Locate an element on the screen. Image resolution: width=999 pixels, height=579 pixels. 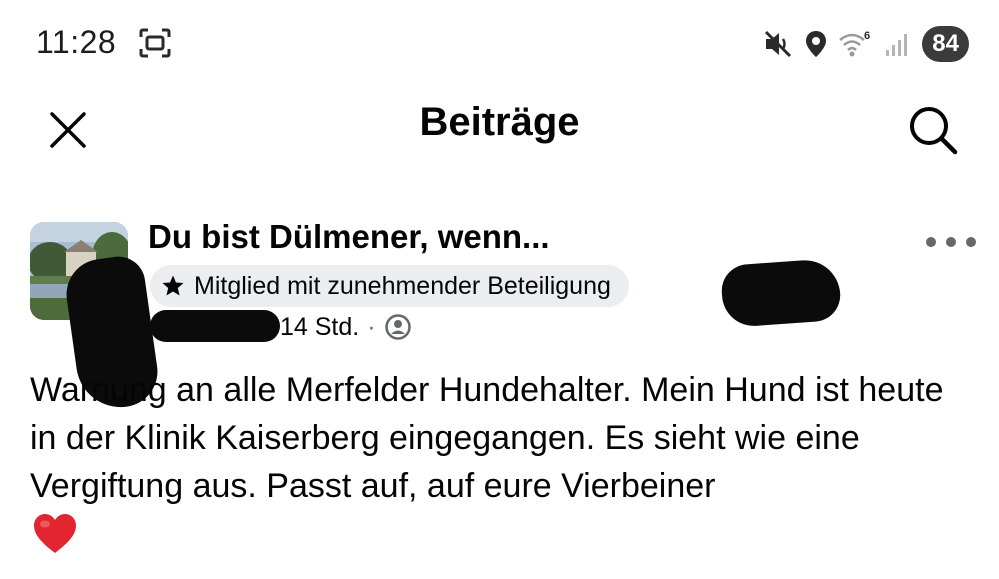
location-icon is located at coordinates (816, 44).